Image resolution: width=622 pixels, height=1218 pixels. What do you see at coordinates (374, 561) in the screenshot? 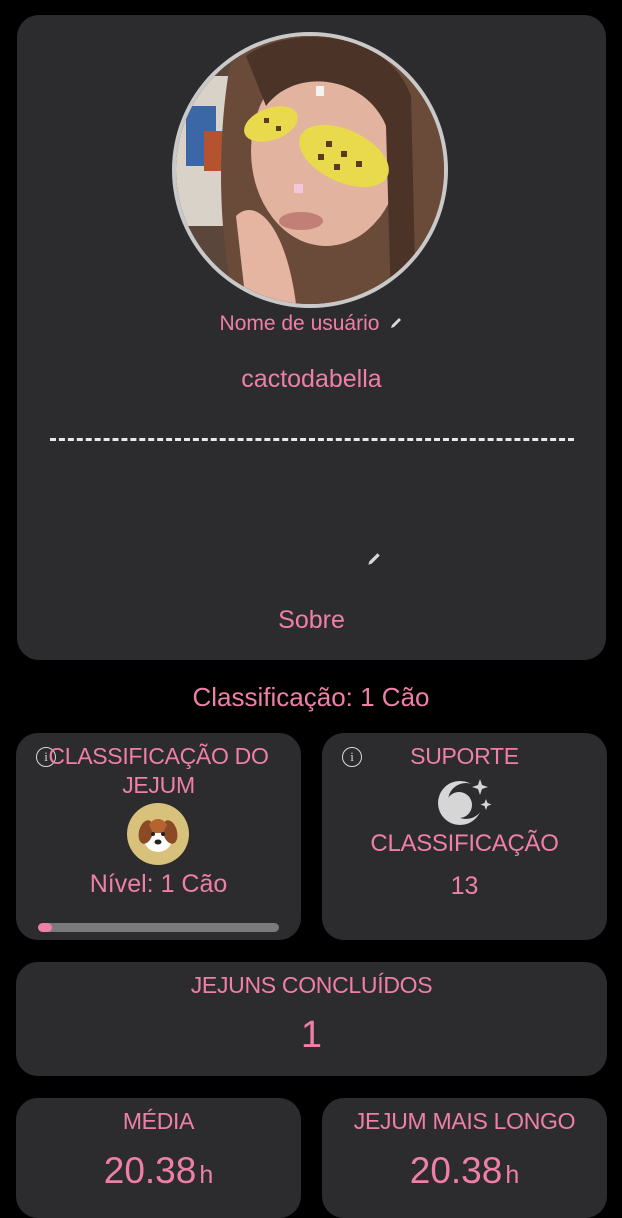
I see `edit-about-pencil-icon` at bounding box center [374, 561].